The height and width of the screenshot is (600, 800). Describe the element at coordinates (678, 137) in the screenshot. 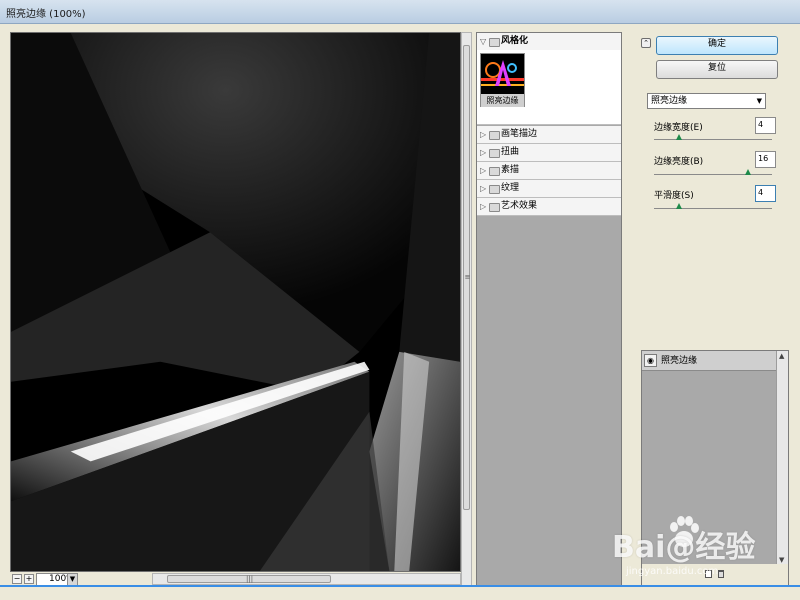

I see `edge-width-slider-thumb` at that location.